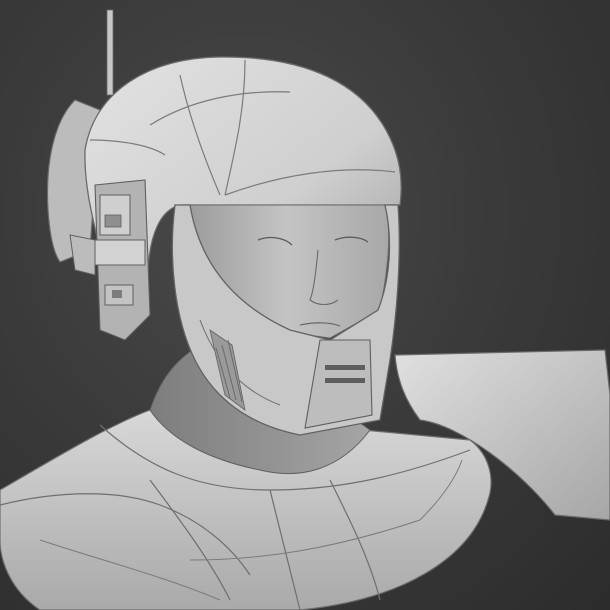  I want to click on antenna, so click(110, 52).